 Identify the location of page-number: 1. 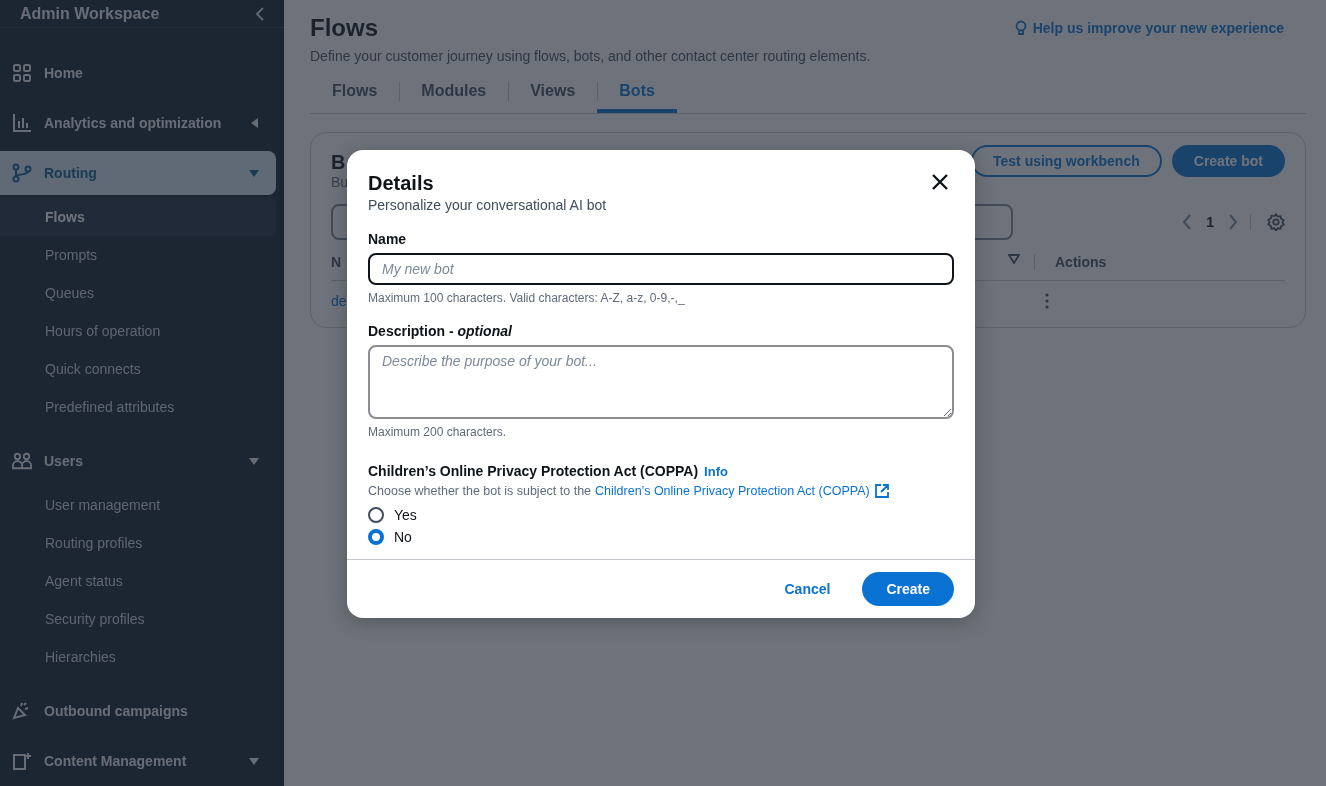
(1210, 222).